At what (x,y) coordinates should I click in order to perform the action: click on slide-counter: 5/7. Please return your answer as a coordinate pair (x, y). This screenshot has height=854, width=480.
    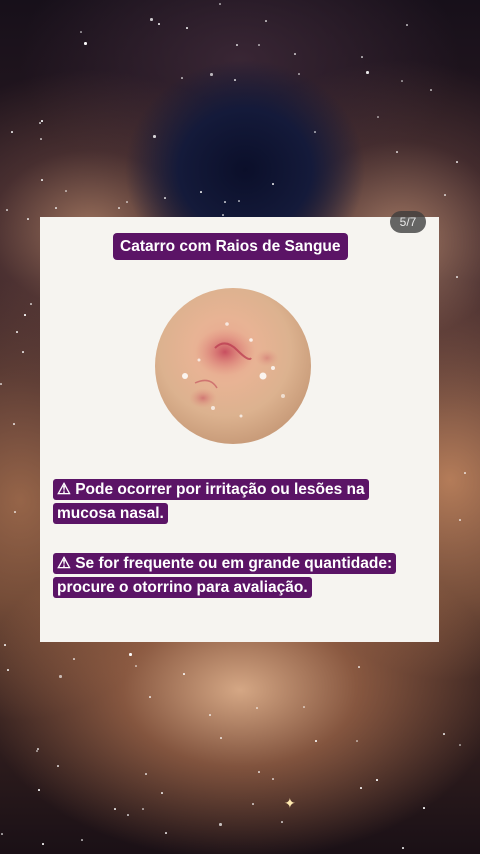
    Looking at the image, I should click on (408, 222).